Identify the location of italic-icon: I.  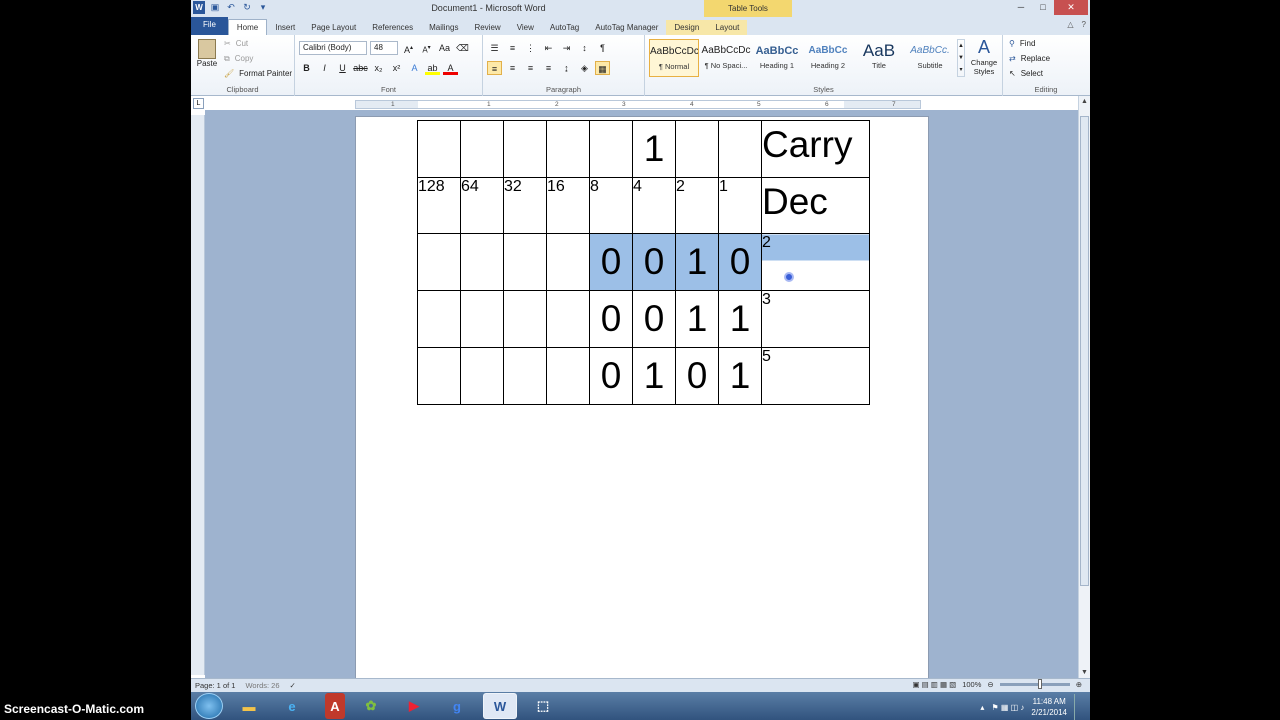
(324, 68).